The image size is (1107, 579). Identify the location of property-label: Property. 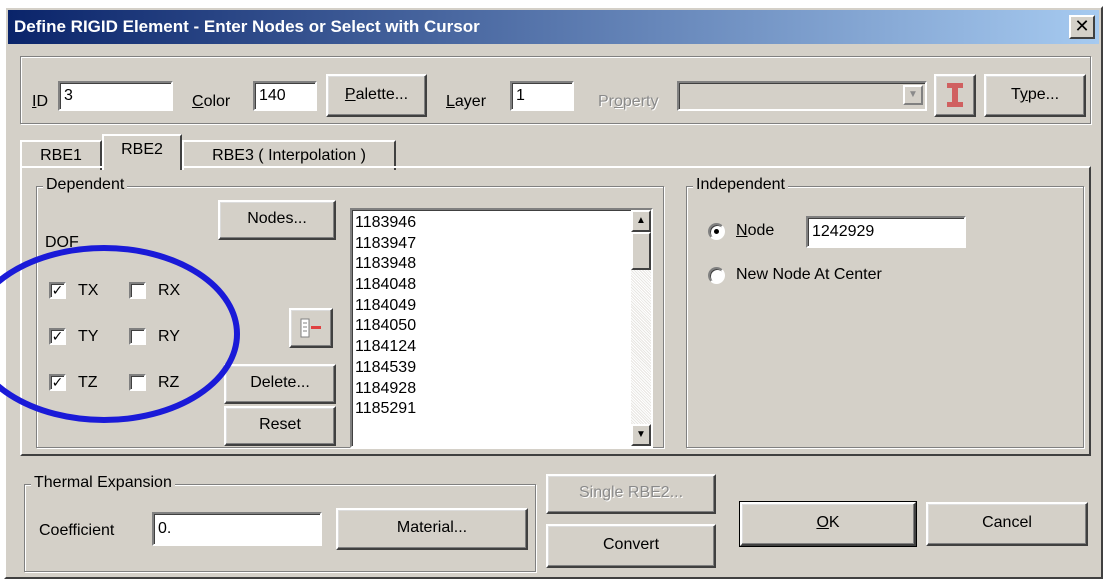
(628, 101).